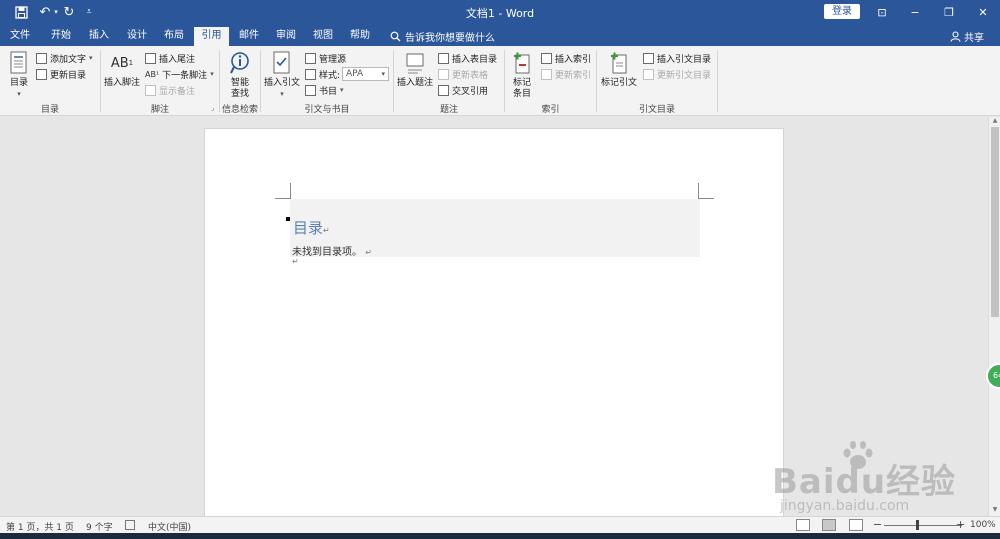 This screenshot has width=1000, height=539. What do you see at coordinates (68, 59) in the screenshot?
I see `add-text-label: 添加文字` at bounding box center [68, 59].